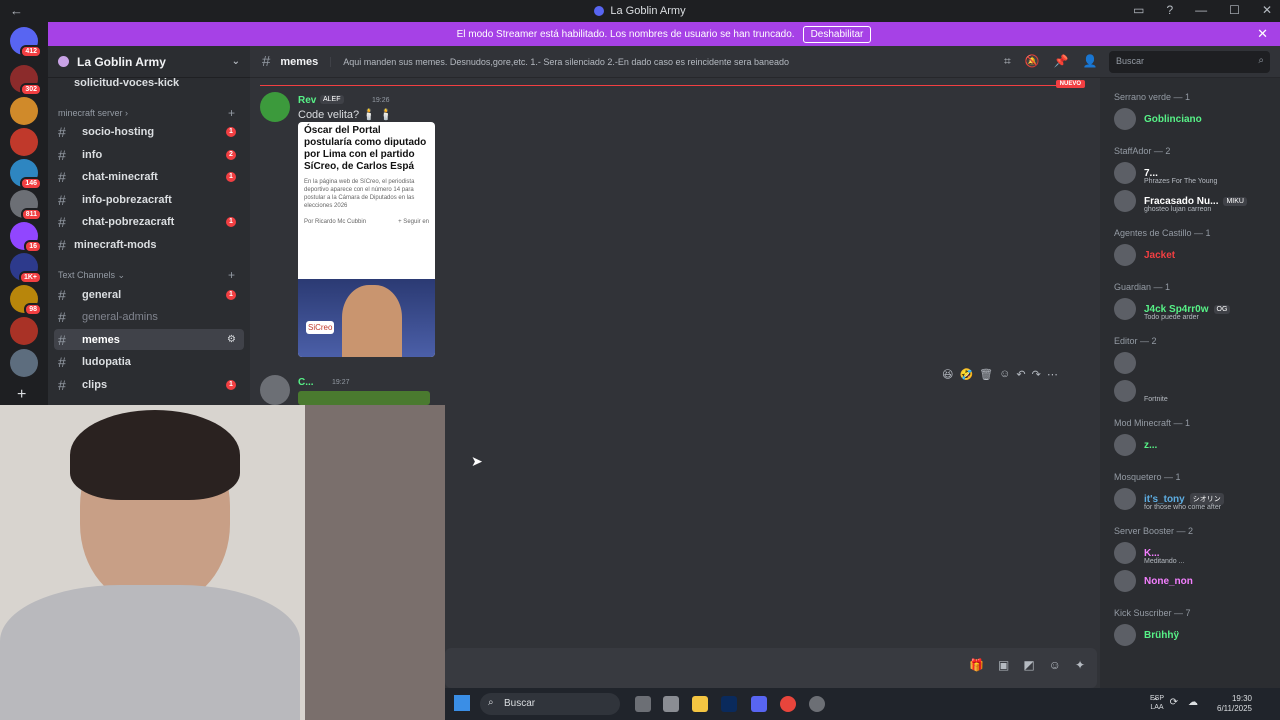 The height and width of the screenshot is (720, 1280). I want to click on search-input: Buscar ⌕, so click(1189, 62).